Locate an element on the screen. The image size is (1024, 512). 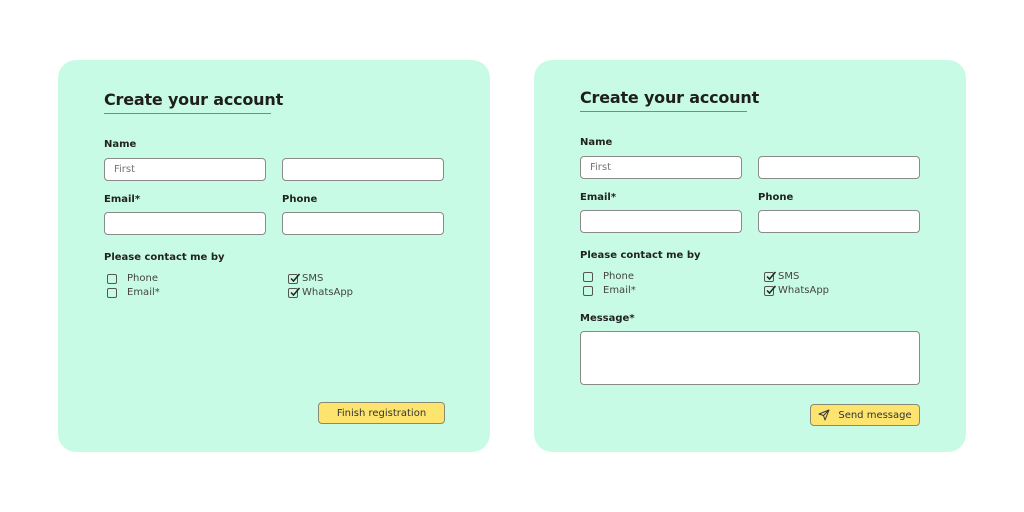
send-message-button: Send message is located at coordinates (865, 415).